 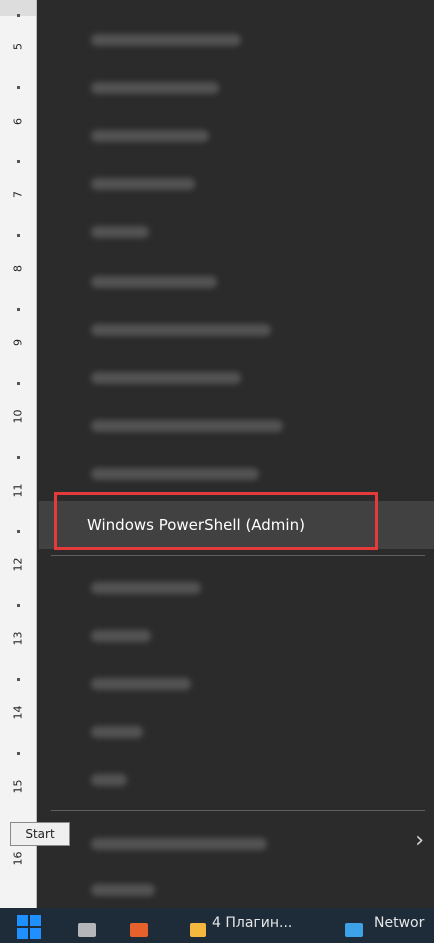 What do you see at coordinates (18, 194) in the screenshot?
I see `ruler-number: 7` at bounding box center [18, 194].